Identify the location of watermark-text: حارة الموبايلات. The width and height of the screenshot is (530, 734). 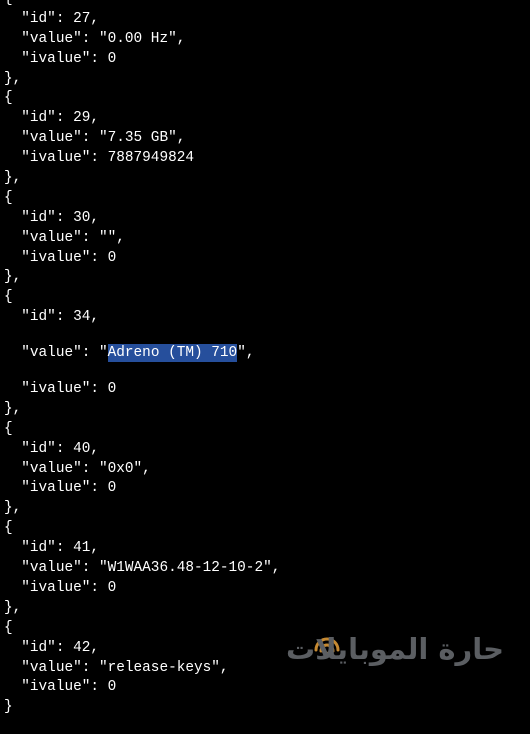
(395, 649).